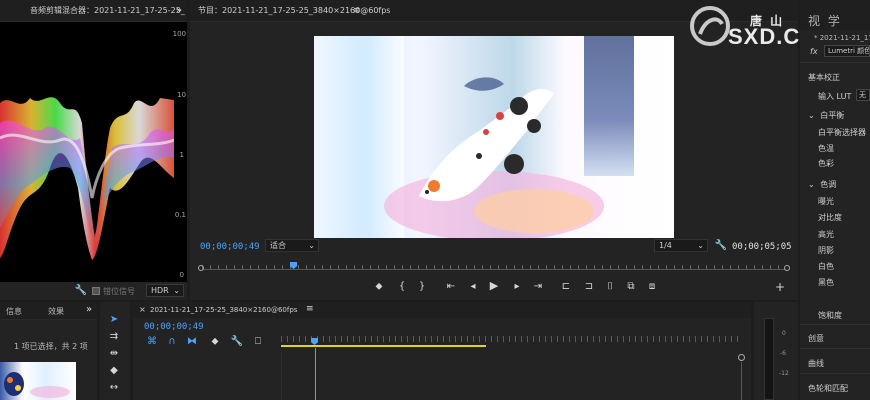 Image resolution: width=870 pixels, height=400 pixels. What do you see at coordinates (174, 327) in the screenshot?
I see `timeline-timecode: 00;00;00;49` at bounding box center [174, 327].